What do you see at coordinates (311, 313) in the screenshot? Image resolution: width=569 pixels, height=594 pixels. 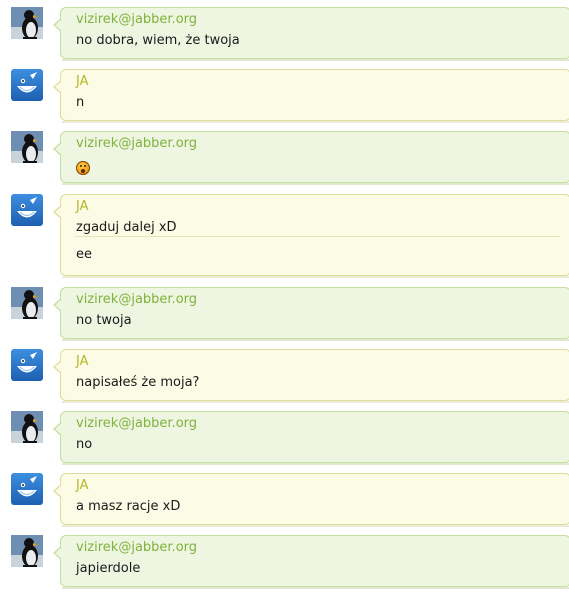 I see `message-bubble: vizirek@jabber.org no twoja` at bounding box center [311, 313].